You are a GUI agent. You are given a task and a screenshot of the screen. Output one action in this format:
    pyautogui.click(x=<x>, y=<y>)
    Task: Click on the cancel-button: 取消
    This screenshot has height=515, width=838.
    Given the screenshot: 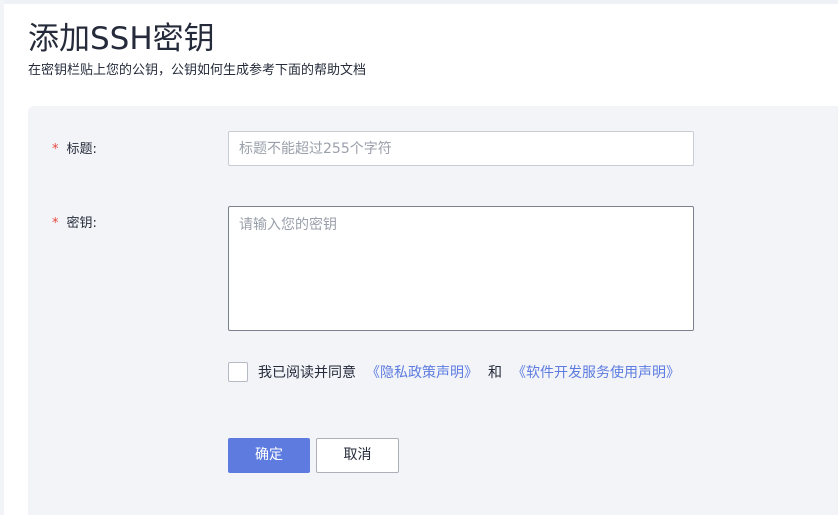 What is the action you would take?
    pyautogui.click(x=357, y=455)
    